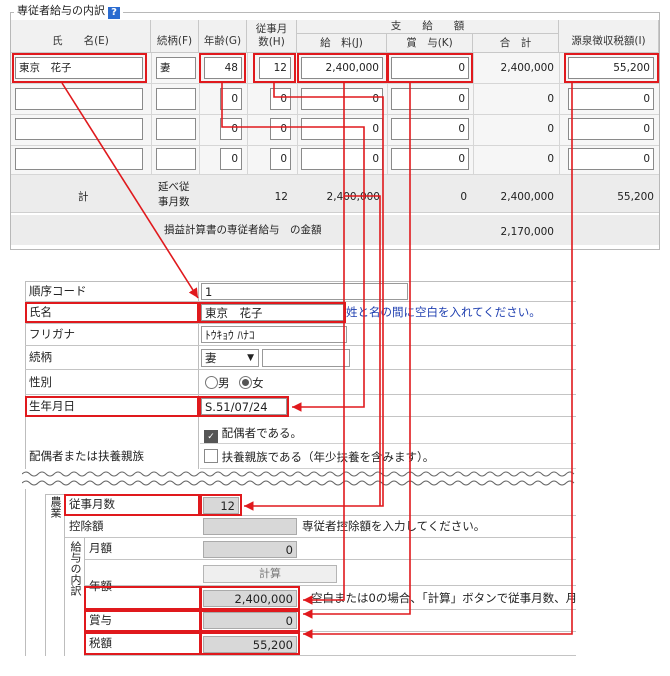  I want to click on row3-name-input, so click(79, 129).